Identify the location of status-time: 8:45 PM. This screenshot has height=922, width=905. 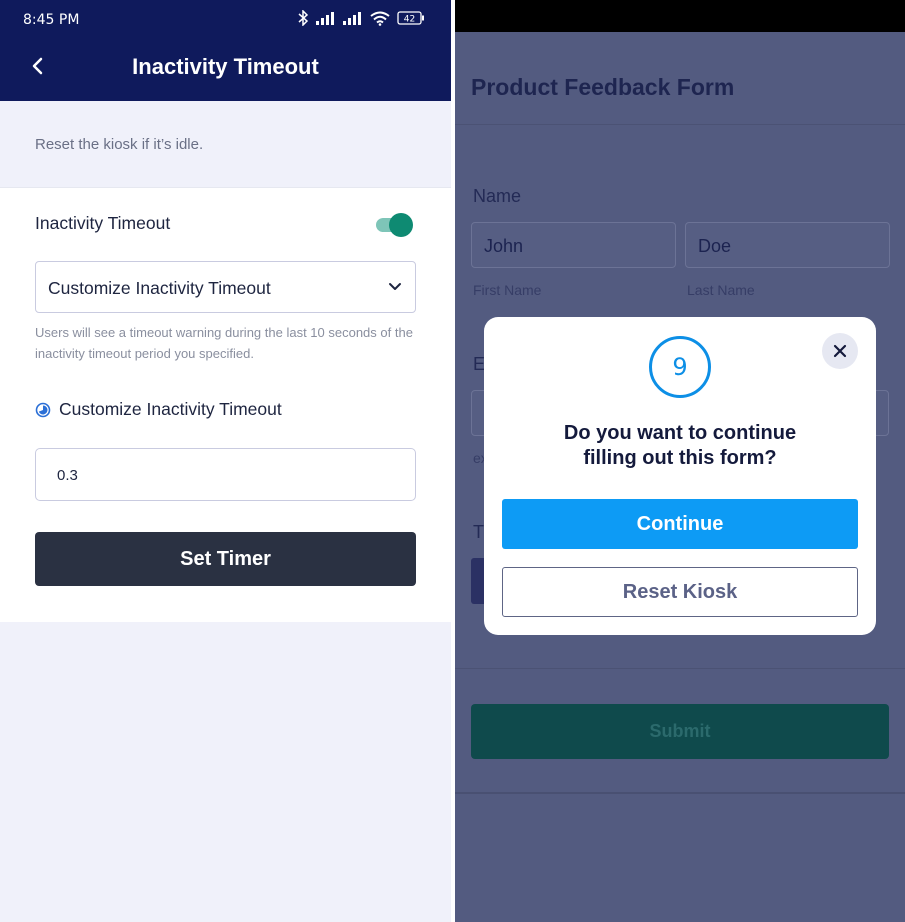
(51, 20).